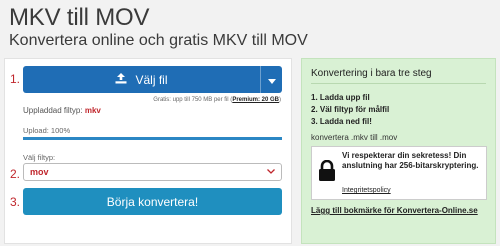 The width and height of the screenshot is (500, 246). I want to click on sidebar-step: 3. Ladda ned fil!, so click(341, 121).